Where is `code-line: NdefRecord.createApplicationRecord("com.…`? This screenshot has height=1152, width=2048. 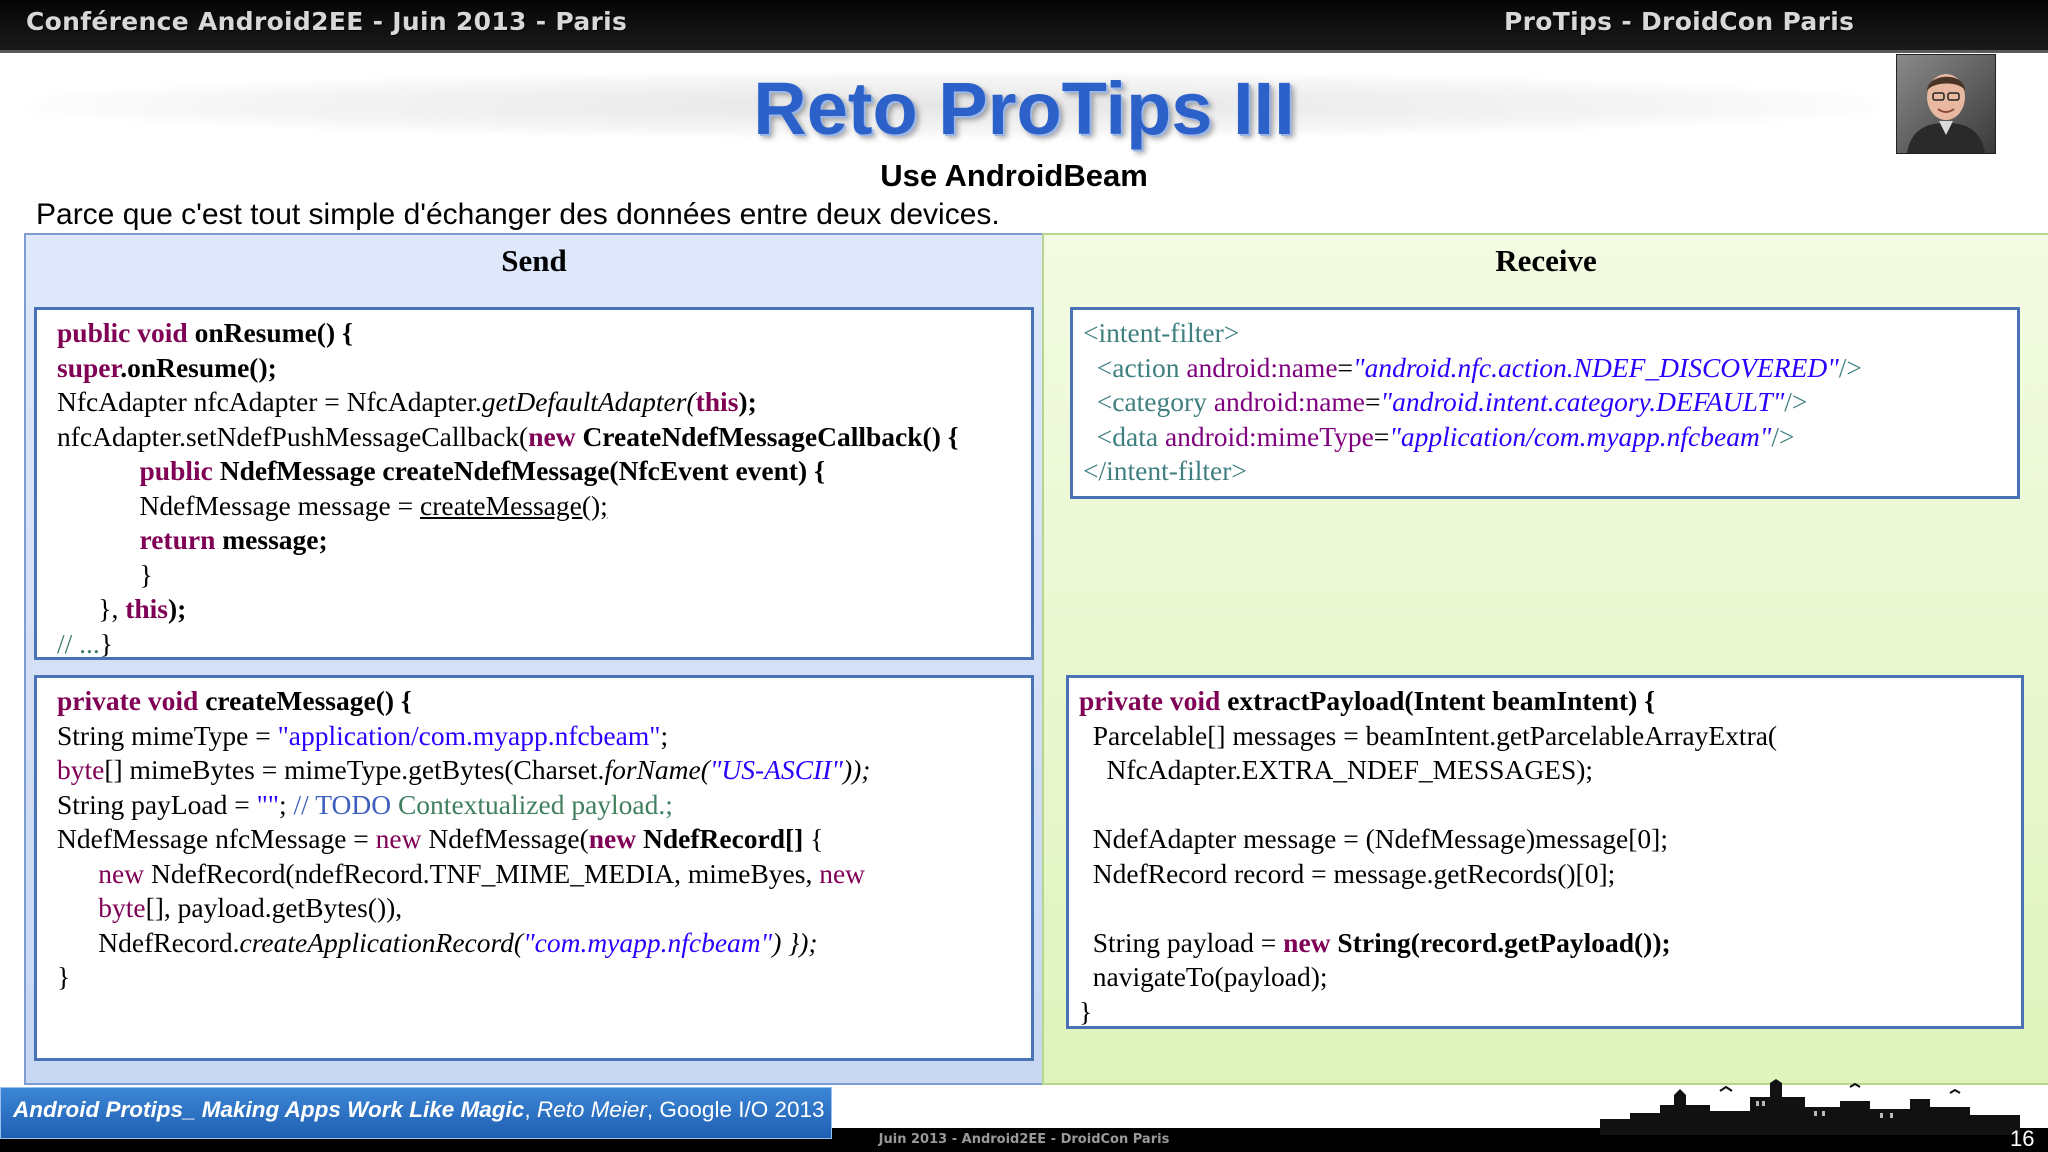
code-line: NdefRecord.createApplicationRecord("com.… is located at coordinates (544, 943).